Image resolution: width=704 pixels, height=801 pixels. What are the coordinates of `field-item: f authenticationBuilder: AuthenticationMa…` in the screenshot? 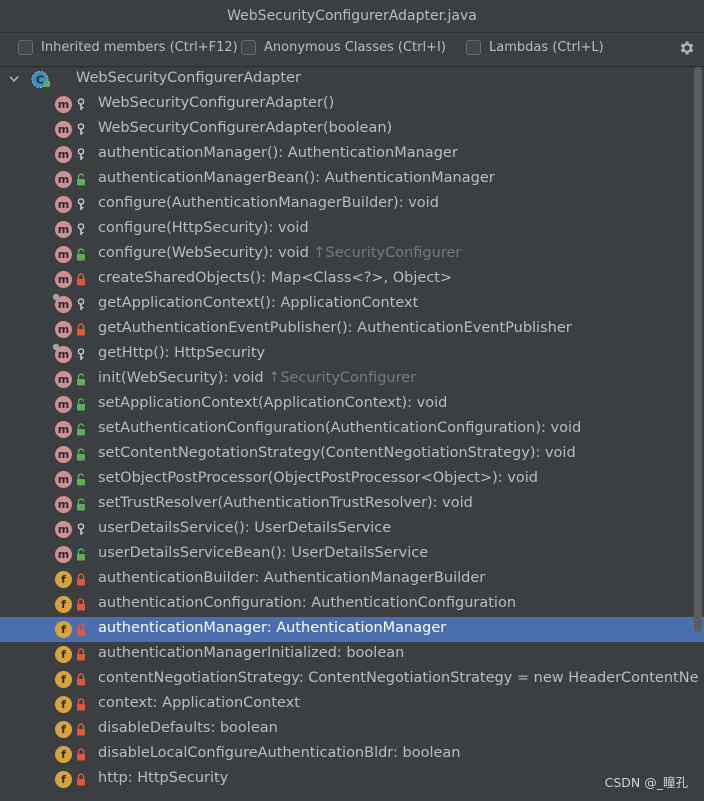 It's located at (352, 579).